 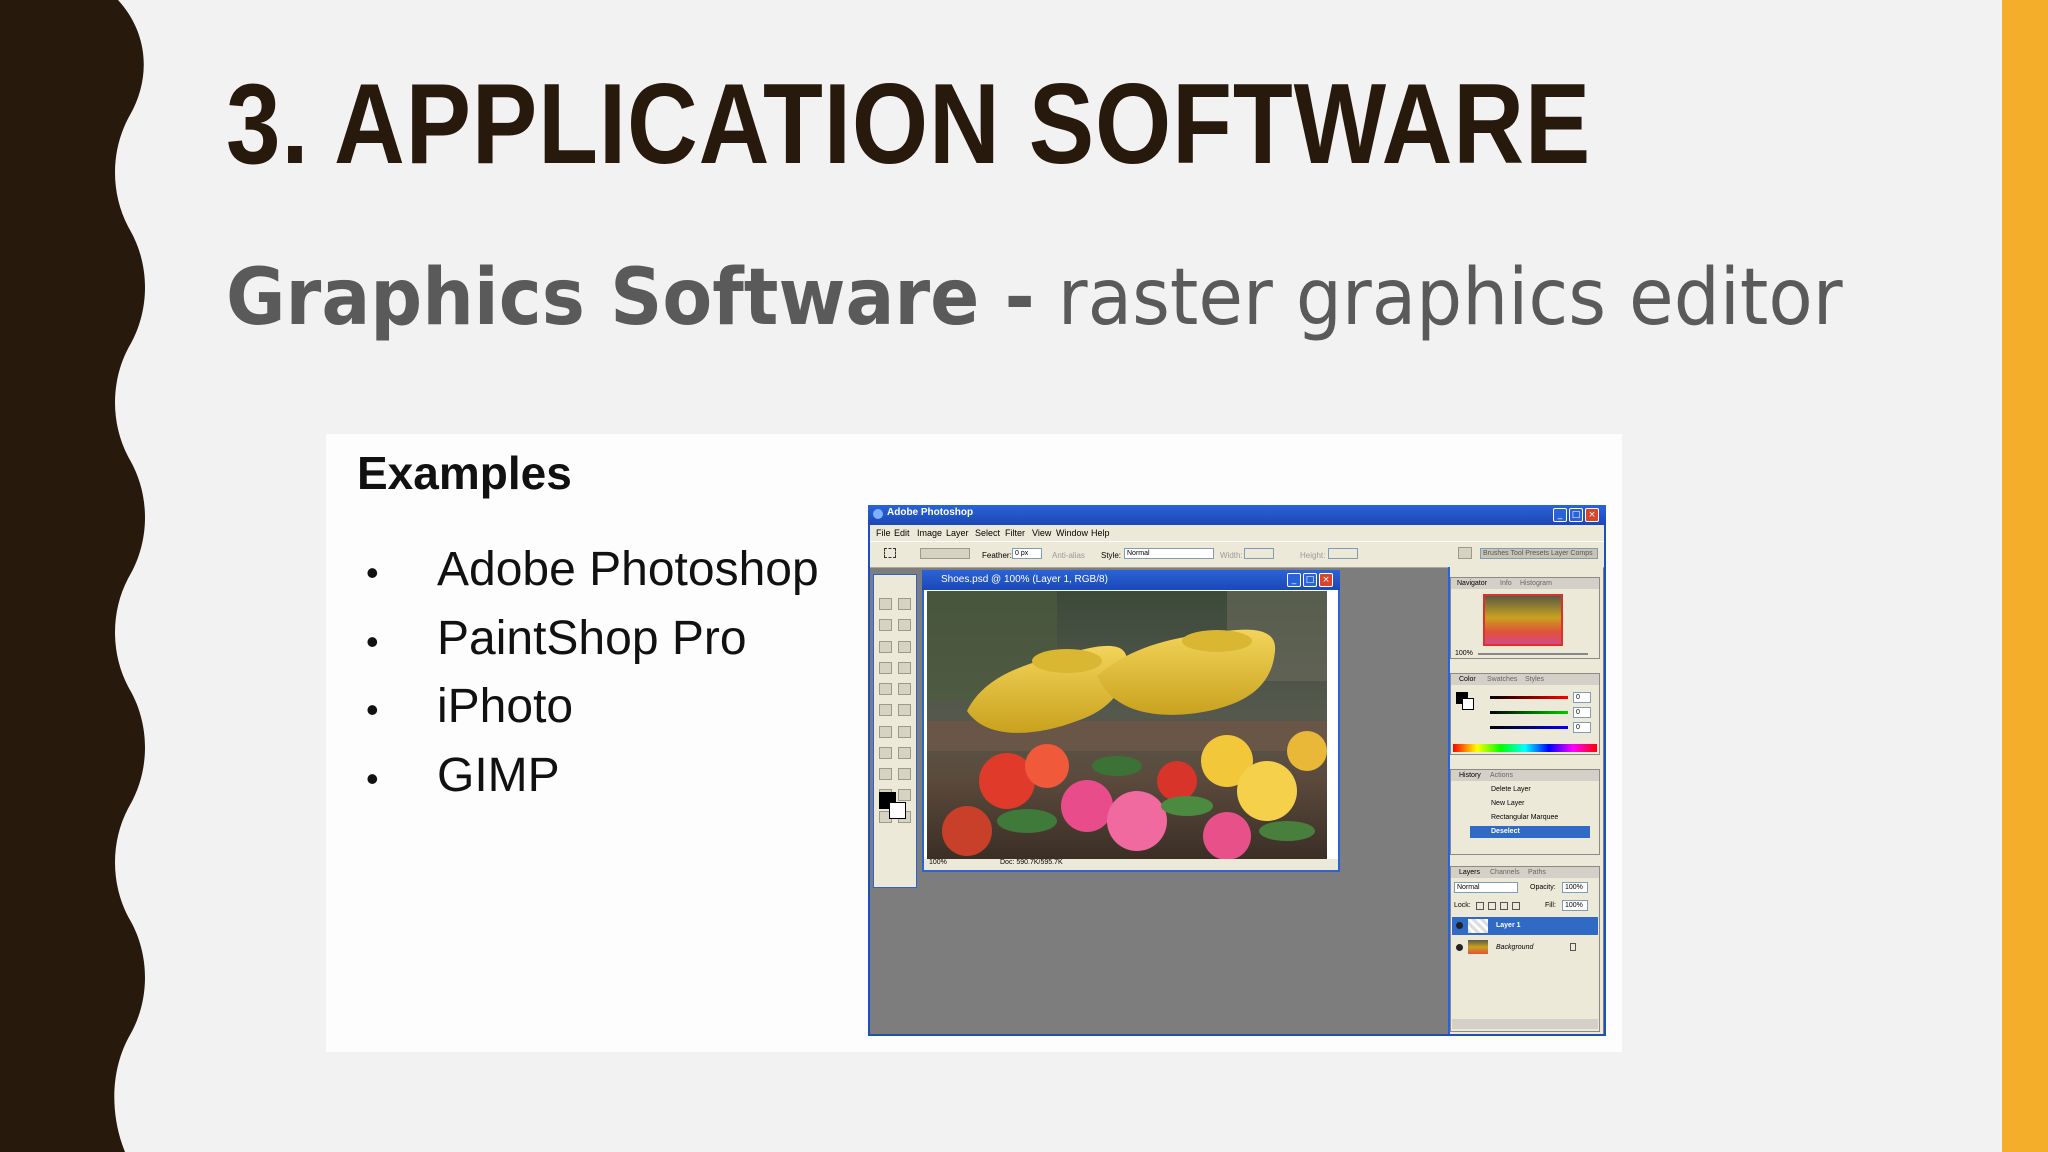 What do you see at coordinates (1464, 653) in the screenshot?
I see `navigator-zoom: 100%` at bounding box center [1464, 653].